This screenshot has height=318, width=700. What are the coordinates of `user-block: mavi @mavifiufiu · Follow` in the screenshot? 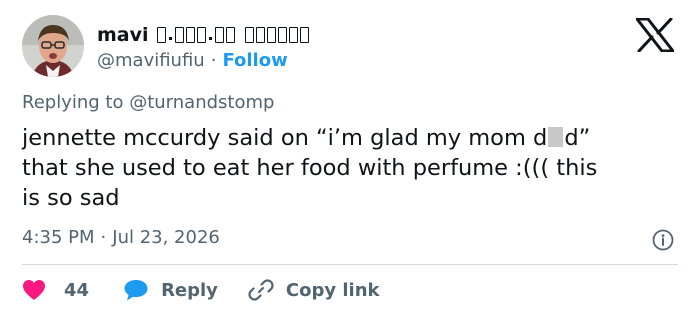 It's located at (203, 46).